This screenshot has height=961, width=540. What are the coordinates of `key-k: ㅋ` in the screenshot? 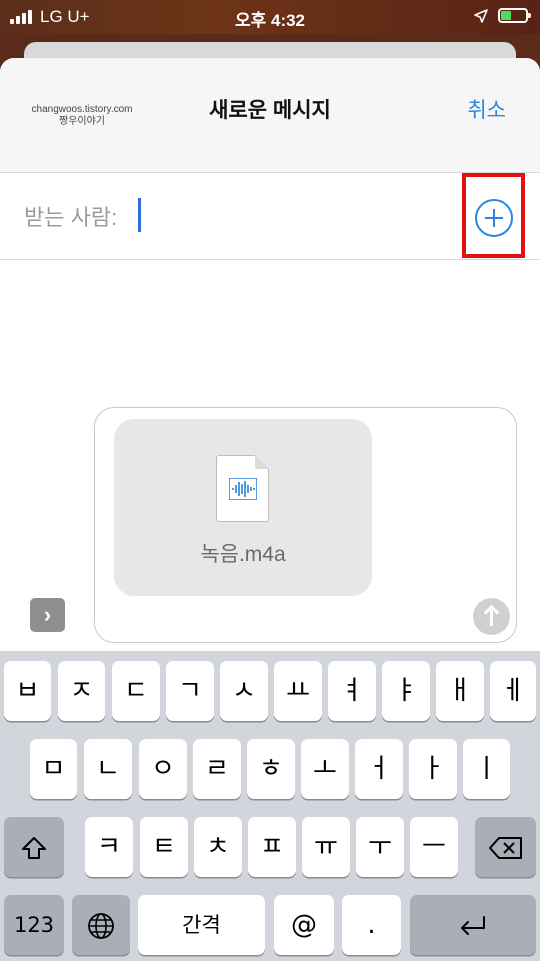 It's located at (109, 847).